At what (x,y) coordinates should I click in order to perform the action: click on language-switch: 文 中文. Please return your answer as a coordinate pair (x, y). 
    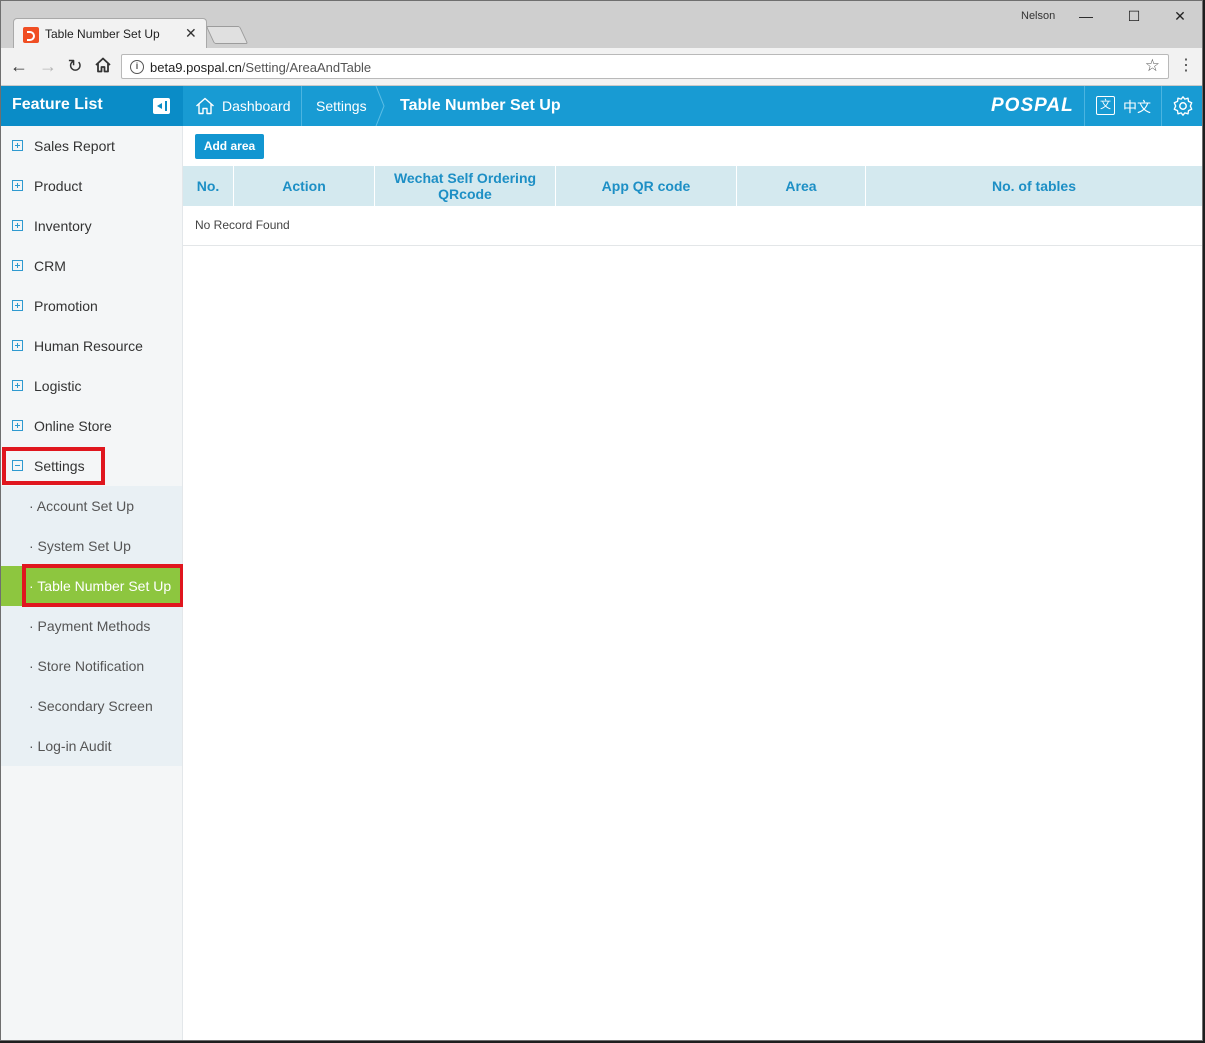
    Looking at the image, I should click on (1123, 106).